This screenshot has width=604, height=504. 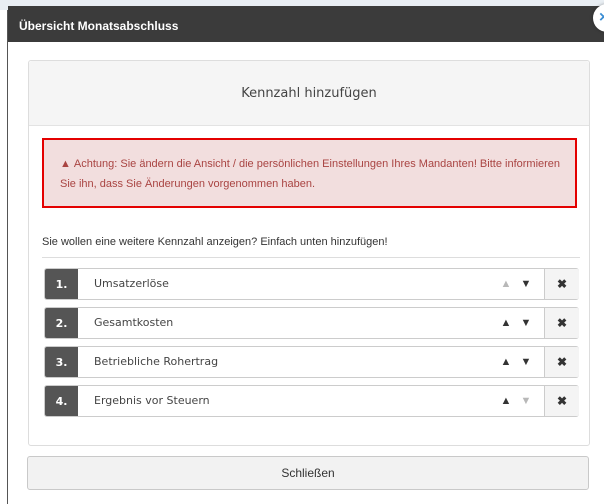 I want to click on kpi-row-number: 3., so click(x=61, y=362).